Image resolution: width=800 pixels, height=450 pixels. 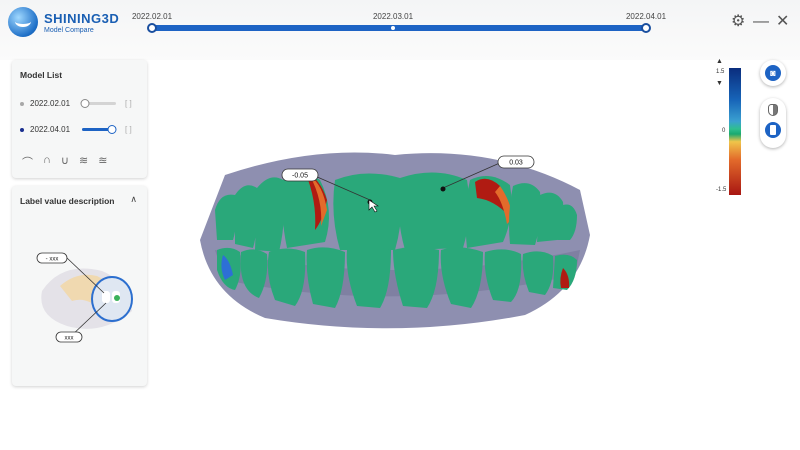 I want to click on close-icon: ✕, so click(x=782, y=22).